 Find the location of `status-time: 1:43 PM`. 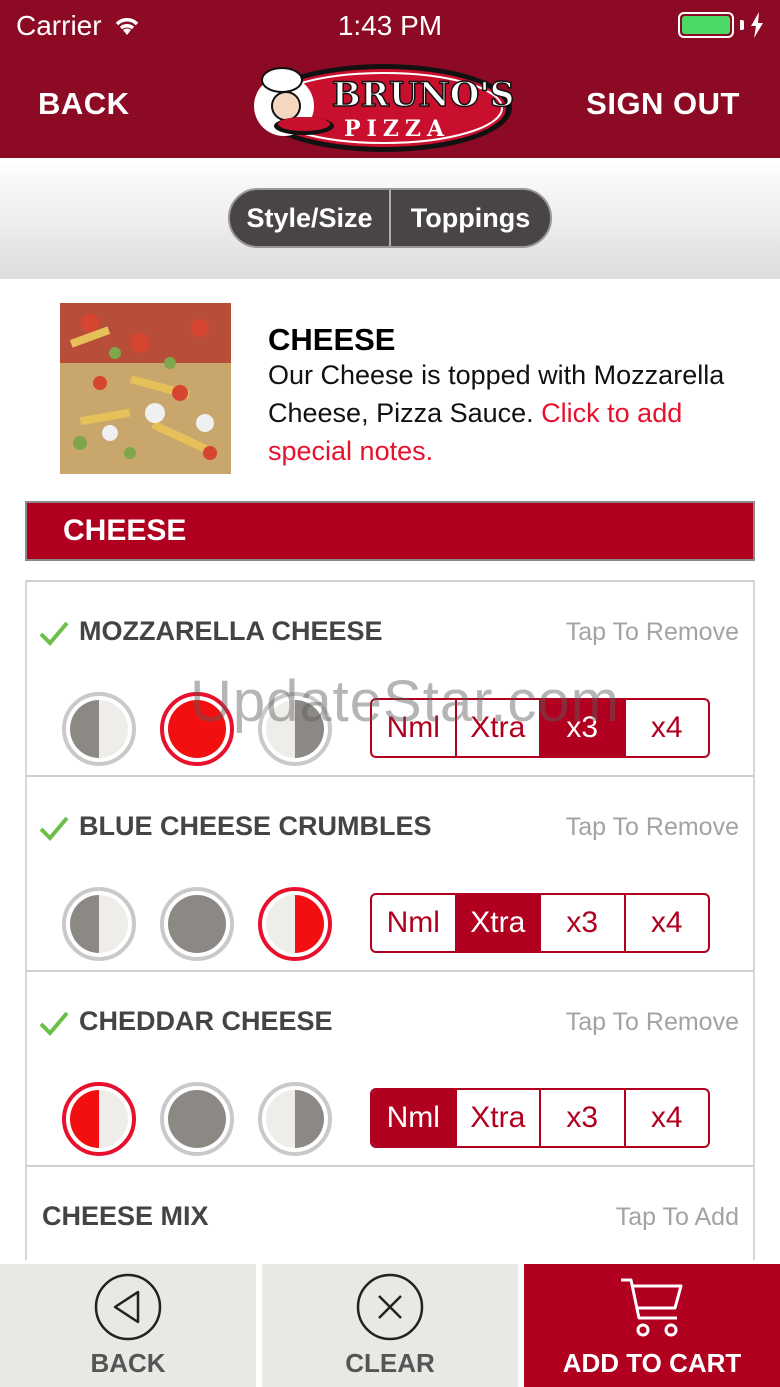

status-time: 1:43 PM is located at coordinates (390, 25).